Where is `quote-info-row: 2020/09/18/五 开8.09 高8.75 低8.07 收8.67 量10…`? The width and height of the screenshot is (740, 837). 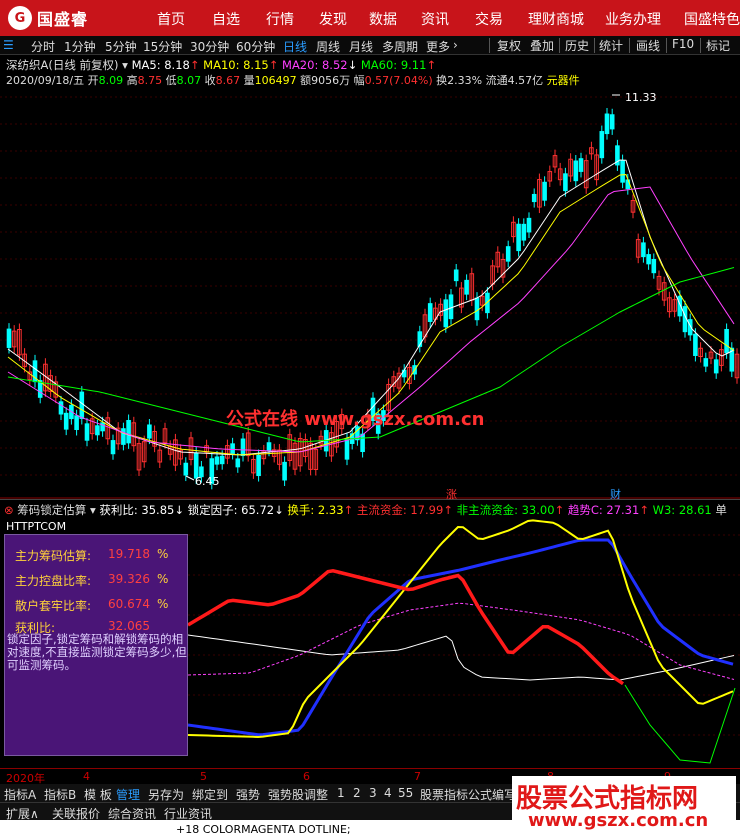 quote-info-row: 2020/09/18/五 开8.09 高8.75 低8.07 收8.67 量10… is located at coordinates (293, 80).